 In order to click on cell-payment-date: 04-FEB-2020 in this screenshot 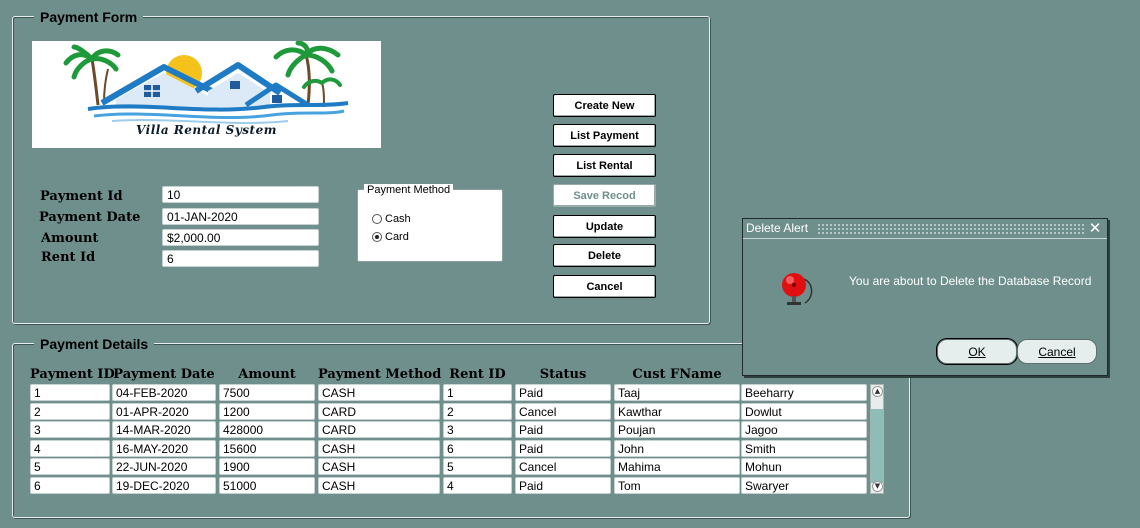, I will do `click(164, 392)`.